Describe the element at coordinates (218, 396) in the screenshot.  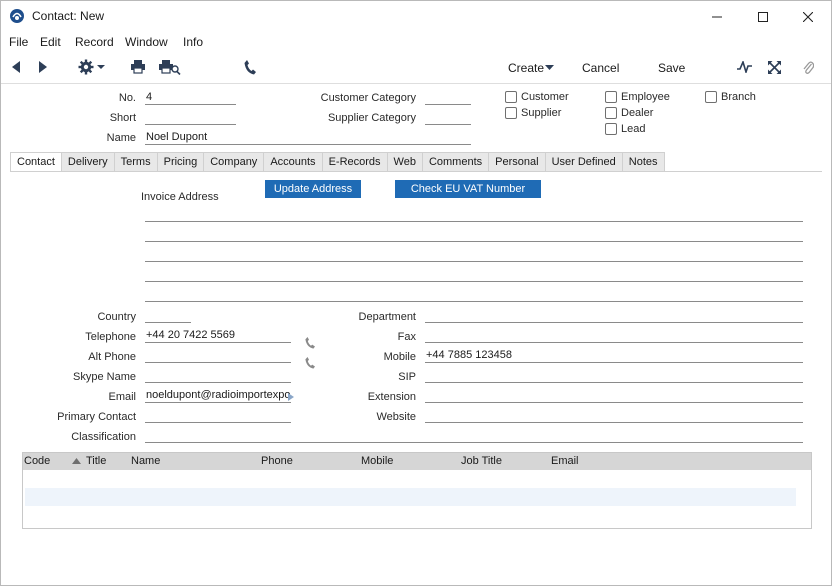
I see `email-field: noeldupont@radioimportexpo` at that location.